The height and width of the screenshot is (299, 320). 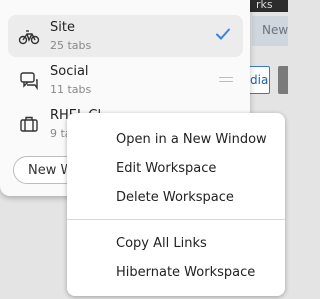 What do you see at coordinates (166, 168) in the screenshot?
I see `menu-item-edit-workspace: Edit Workspace` at bounding box center [166, 168].